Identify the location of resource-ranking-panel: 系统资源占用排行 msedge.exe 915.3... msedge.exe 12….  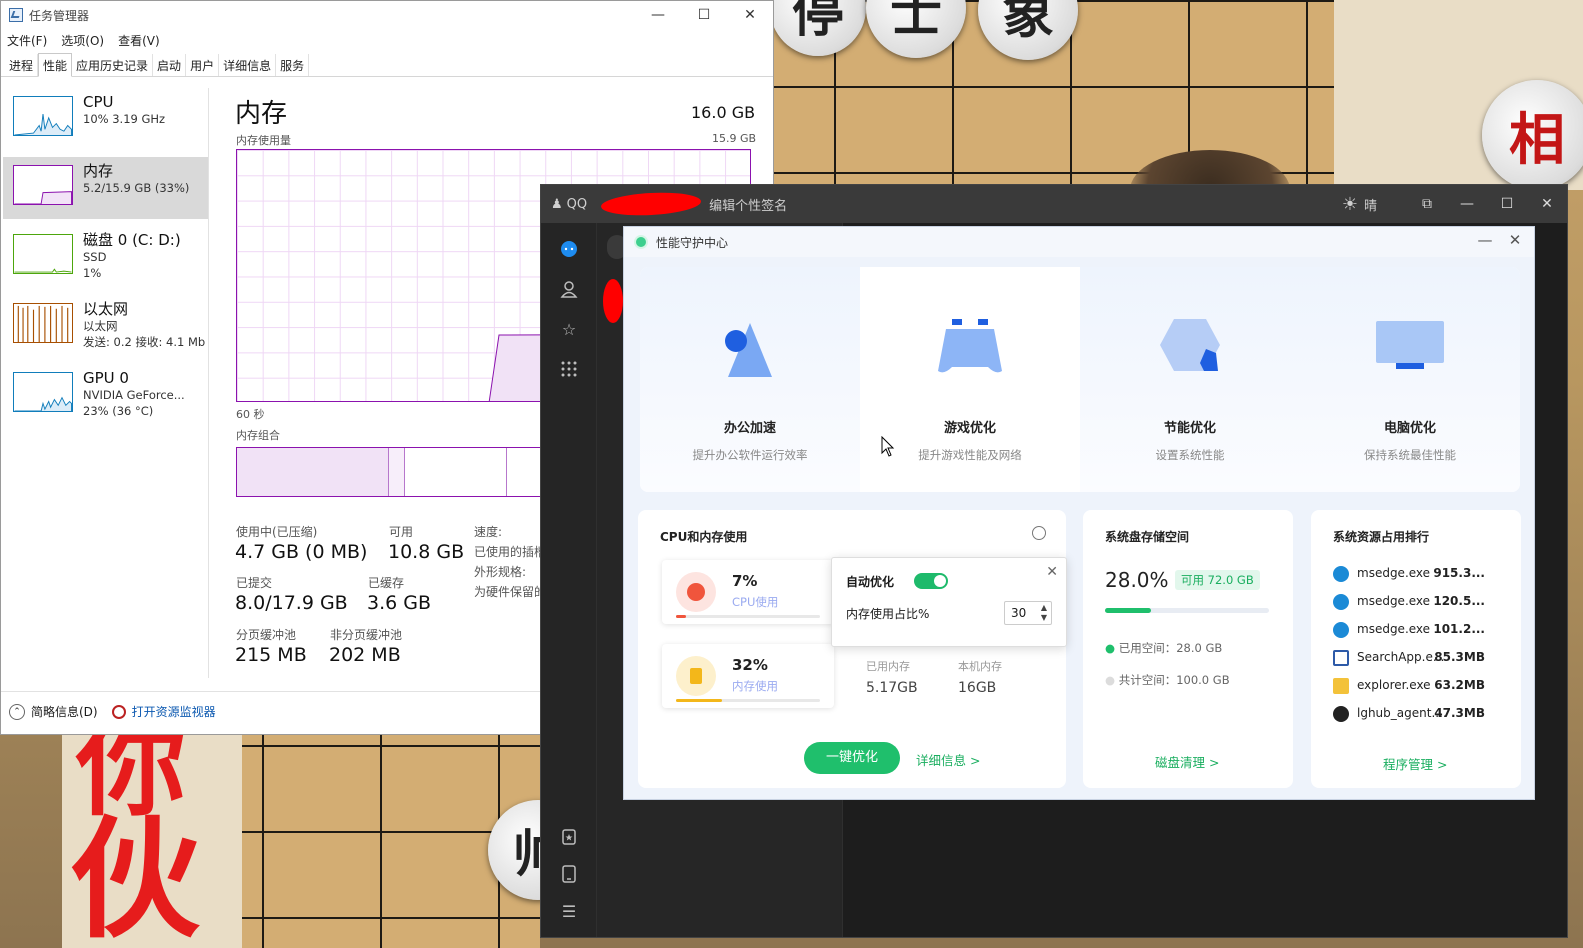
(1416, 649).